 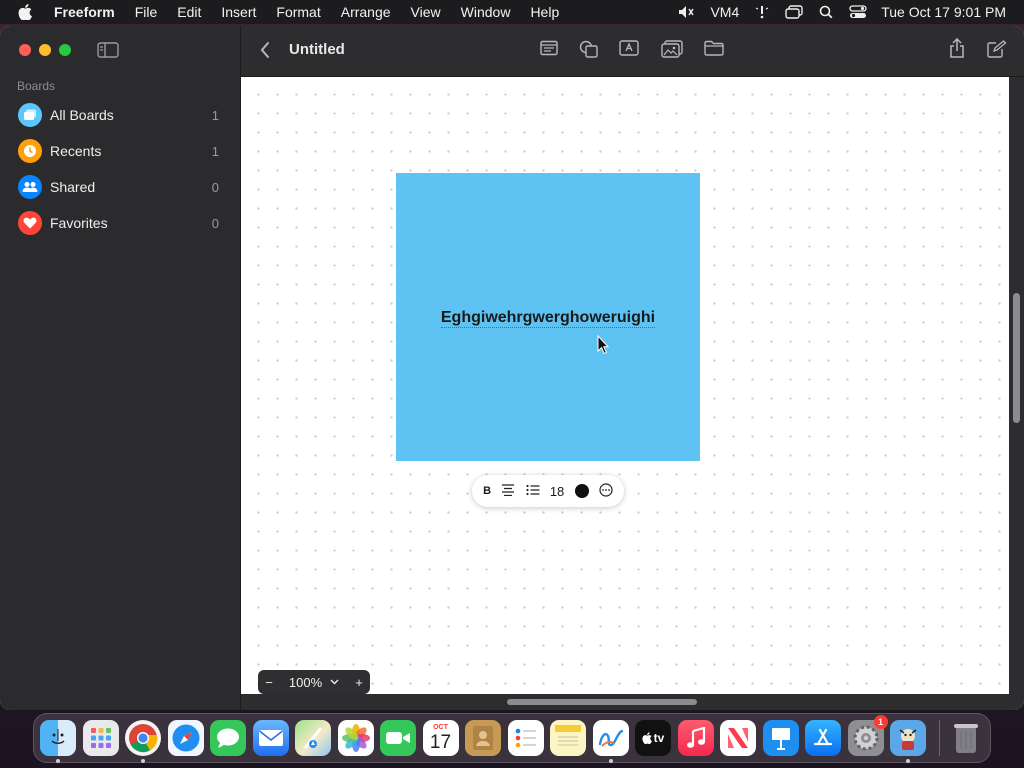 I want to click on sidebar-item-shared: Shared 0, so click(x=121, y=187).